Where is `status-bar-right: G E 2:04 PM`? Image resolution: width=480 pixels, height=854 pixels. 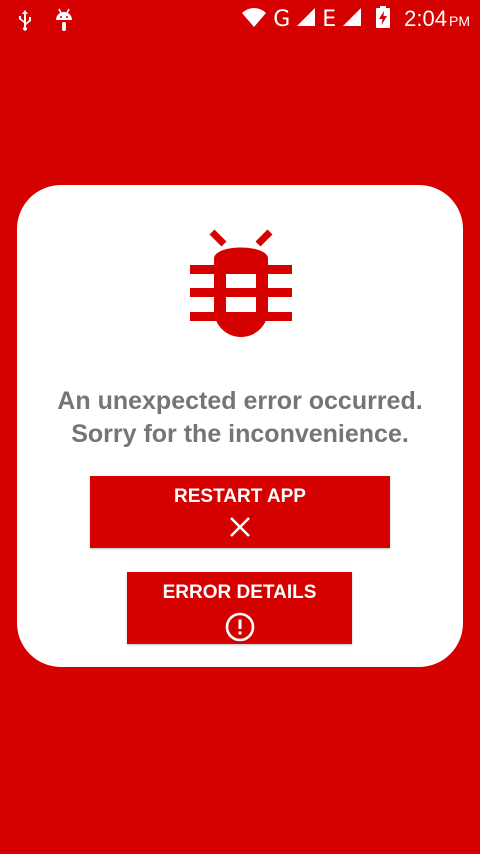
status-bar-right: G E 2:04 PM is located at coordinates (355, 19).